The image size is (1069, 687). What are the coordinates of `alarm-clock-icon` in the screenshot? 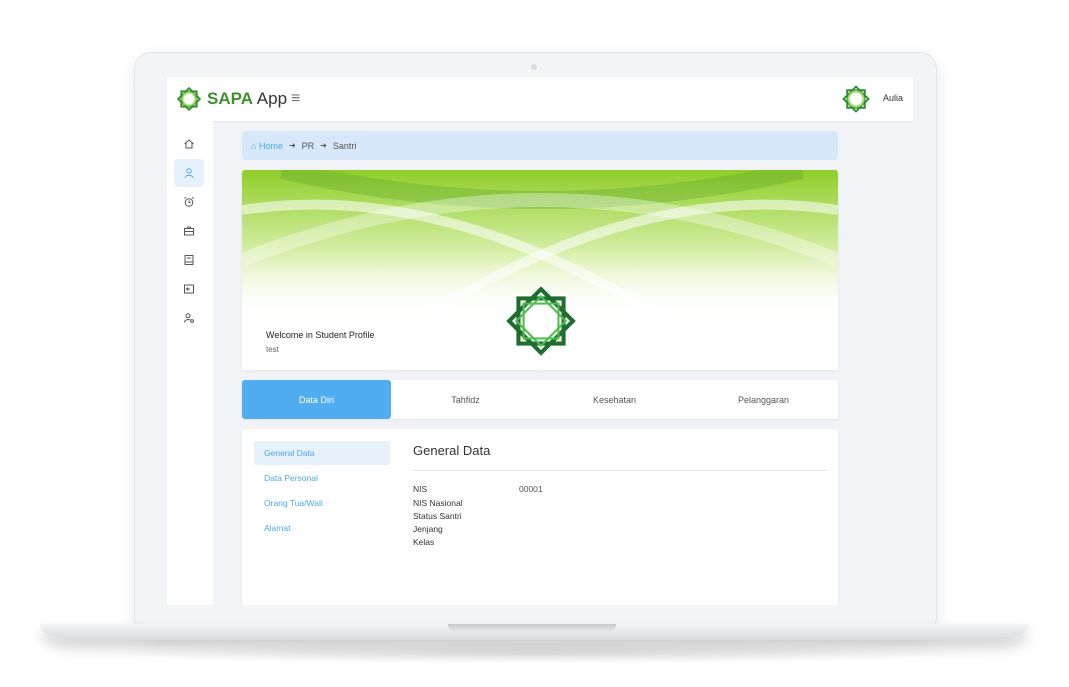 It's located at (189, 201).